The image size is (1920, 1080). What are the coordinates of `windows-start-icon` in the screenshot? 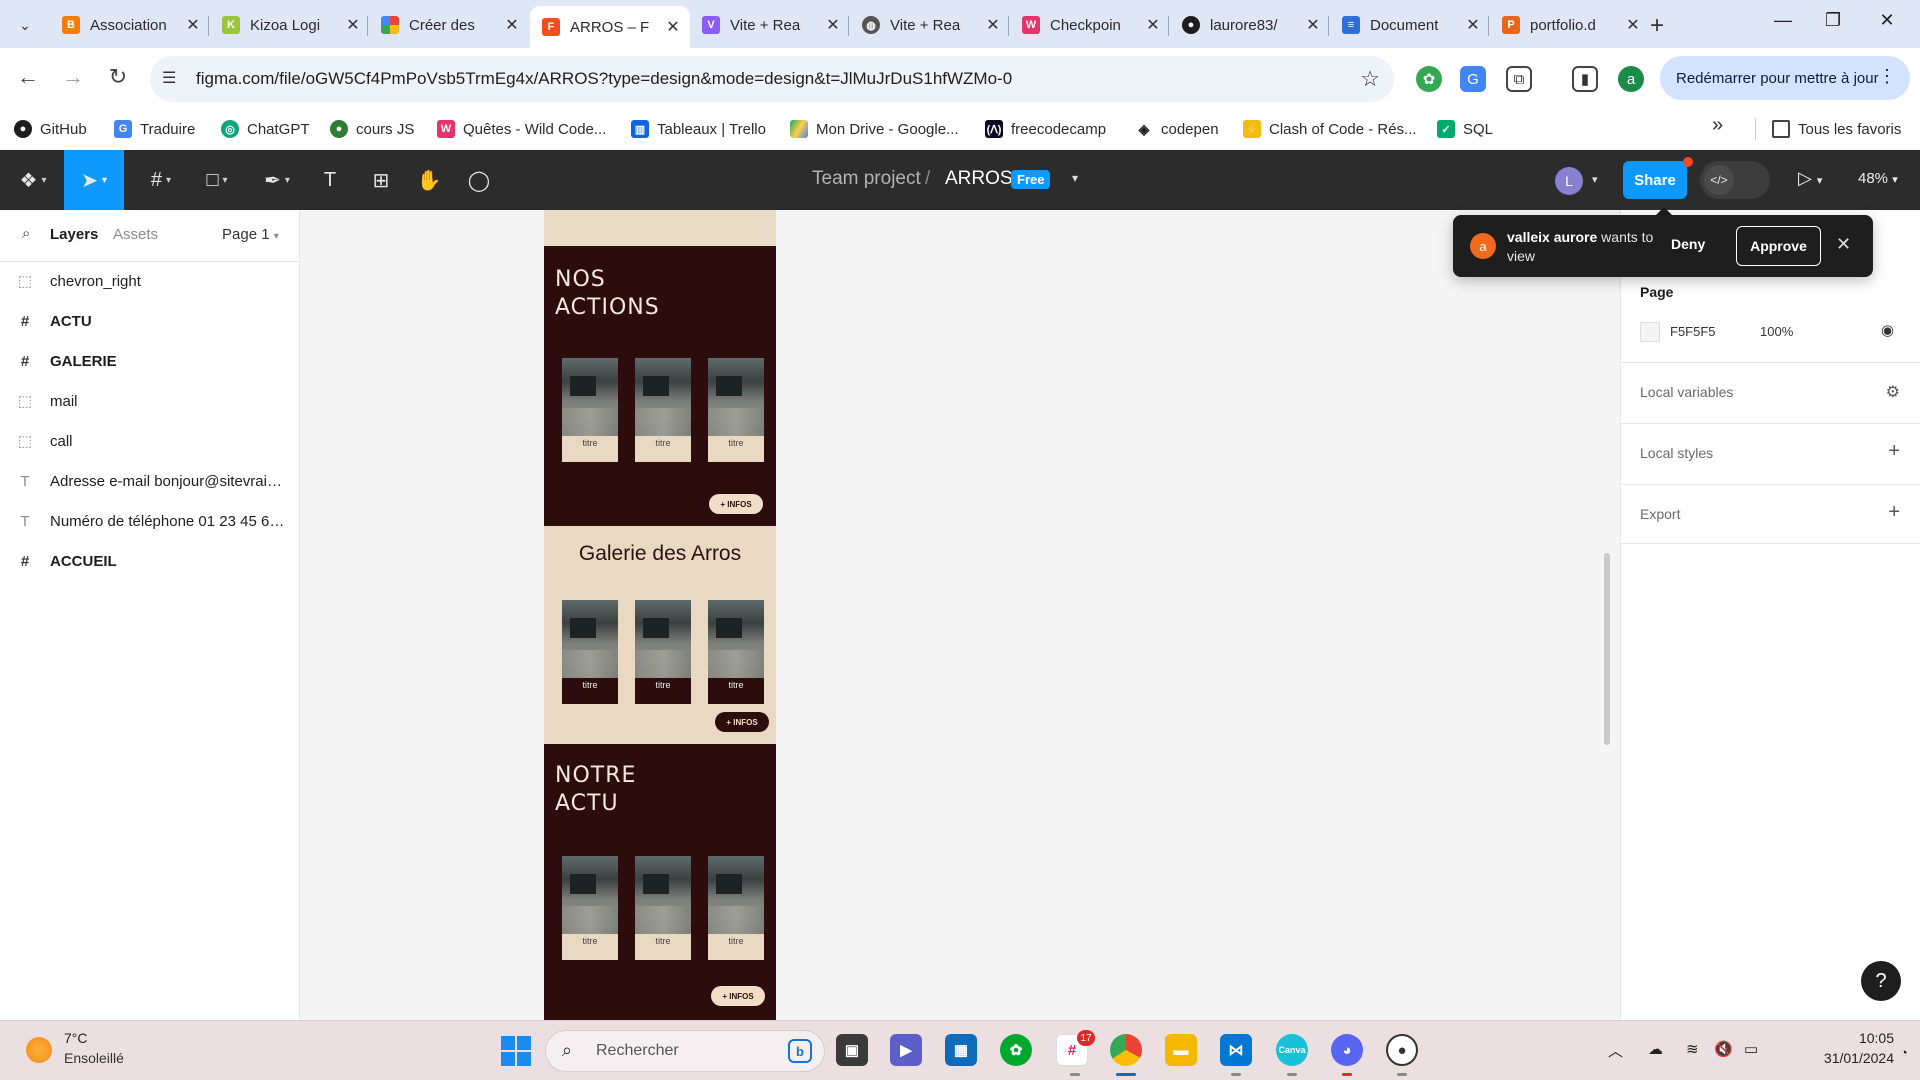 It's located at (516, 1051).